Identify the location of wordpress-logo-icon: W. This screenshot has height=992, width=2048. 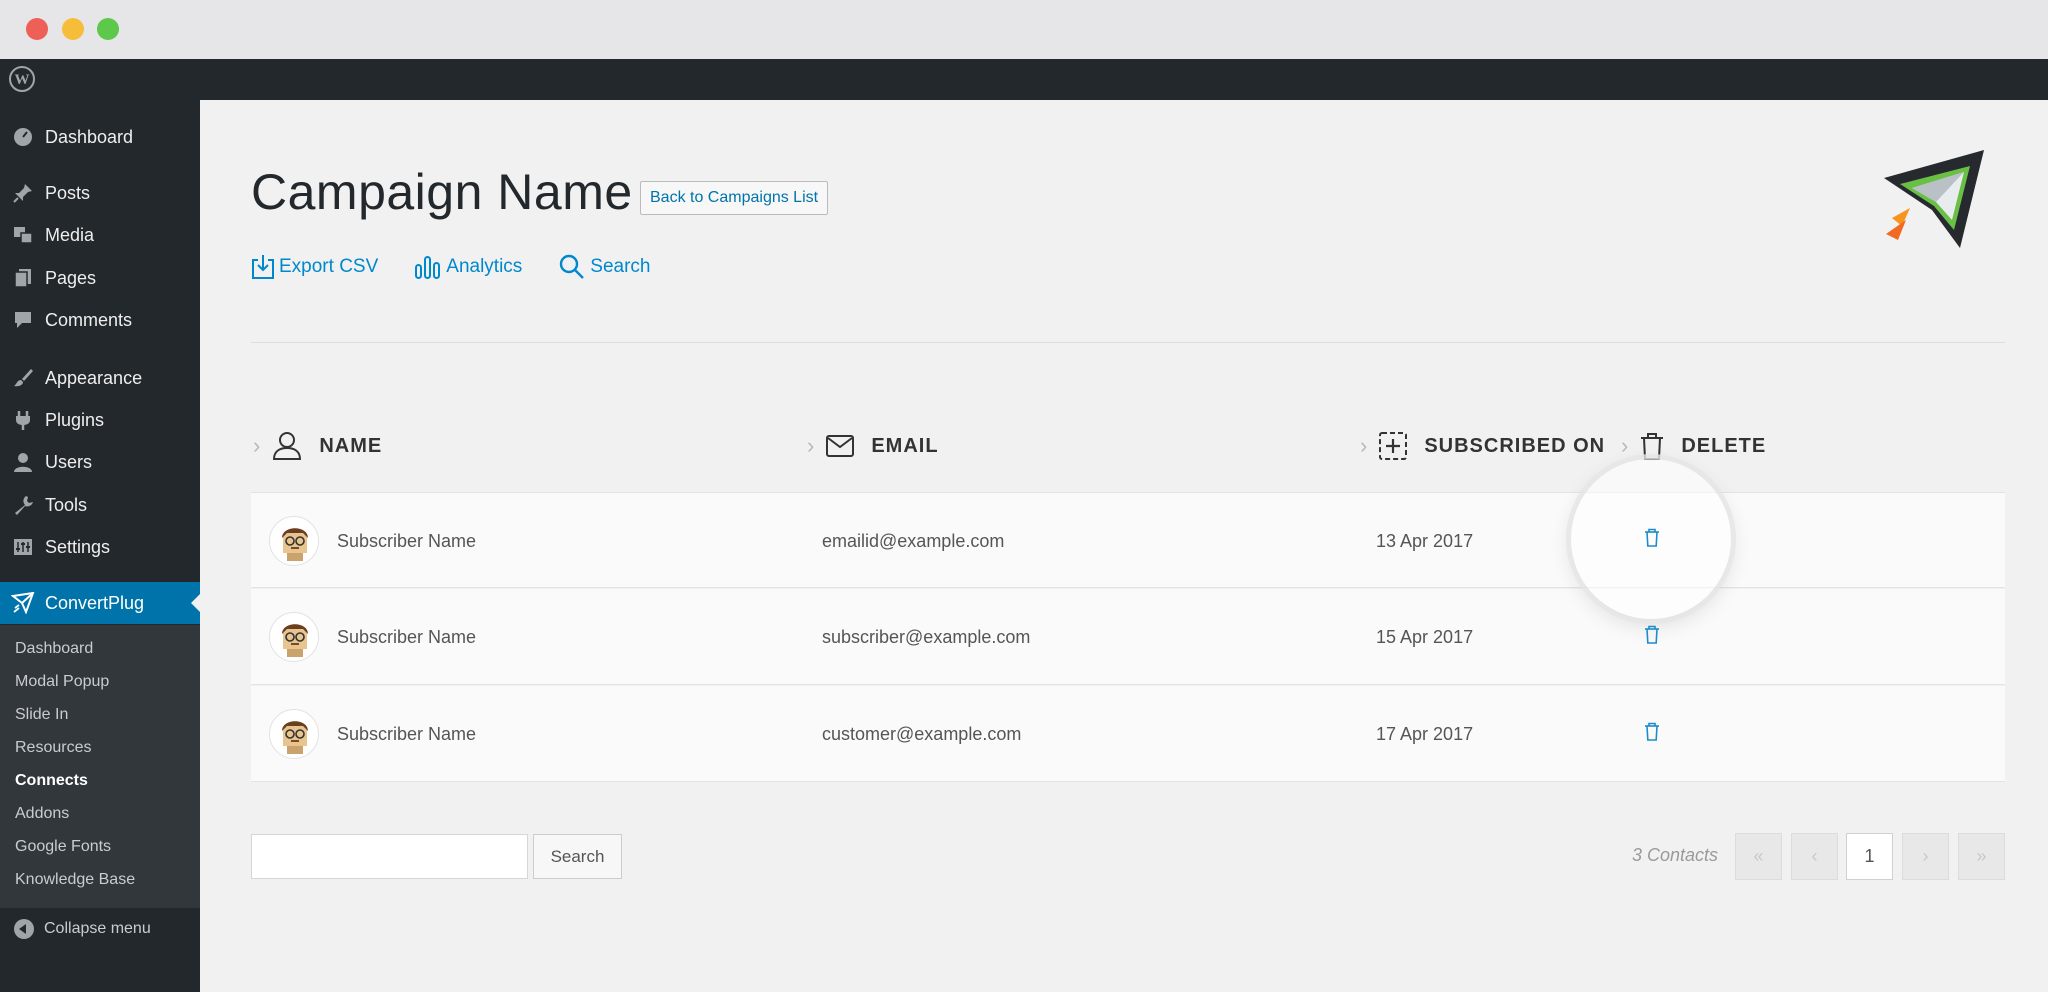
(22, 79).